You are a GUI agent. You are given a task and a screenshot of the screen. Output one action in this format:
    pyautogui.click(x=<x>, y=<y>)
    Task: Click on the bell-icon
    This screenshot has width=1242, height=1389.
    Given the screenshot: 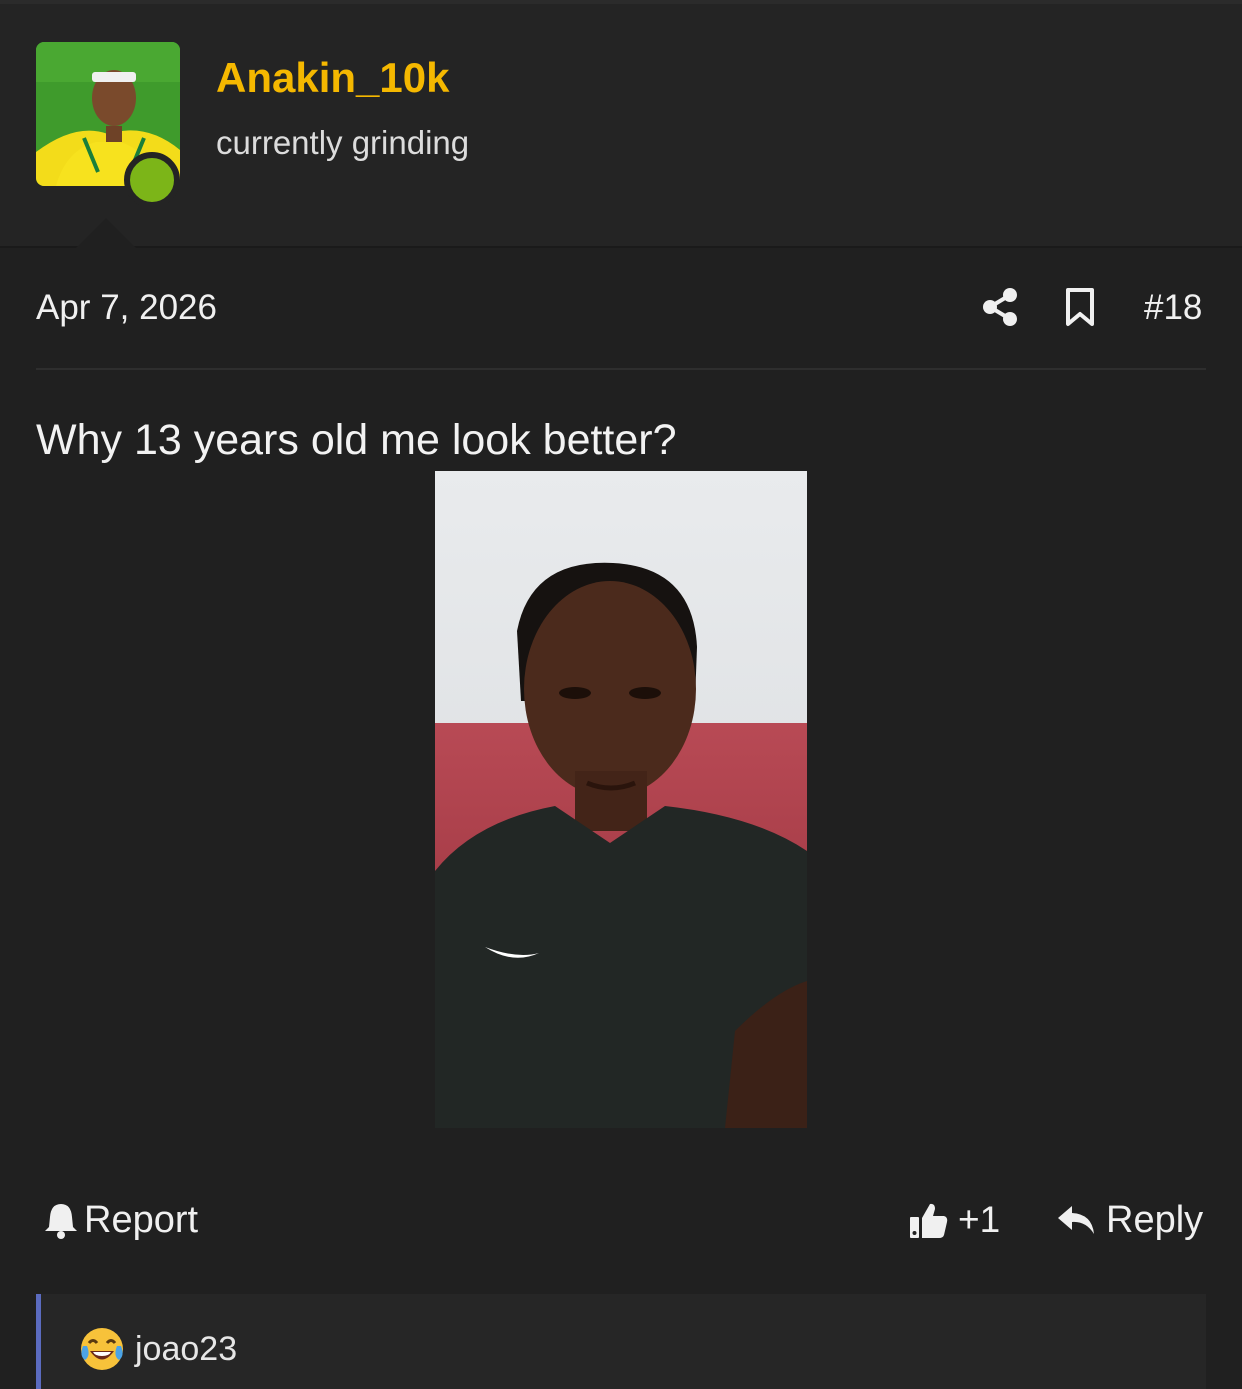 What is the action you would take?
    pyautogui.click(x=61, y=1221)
    